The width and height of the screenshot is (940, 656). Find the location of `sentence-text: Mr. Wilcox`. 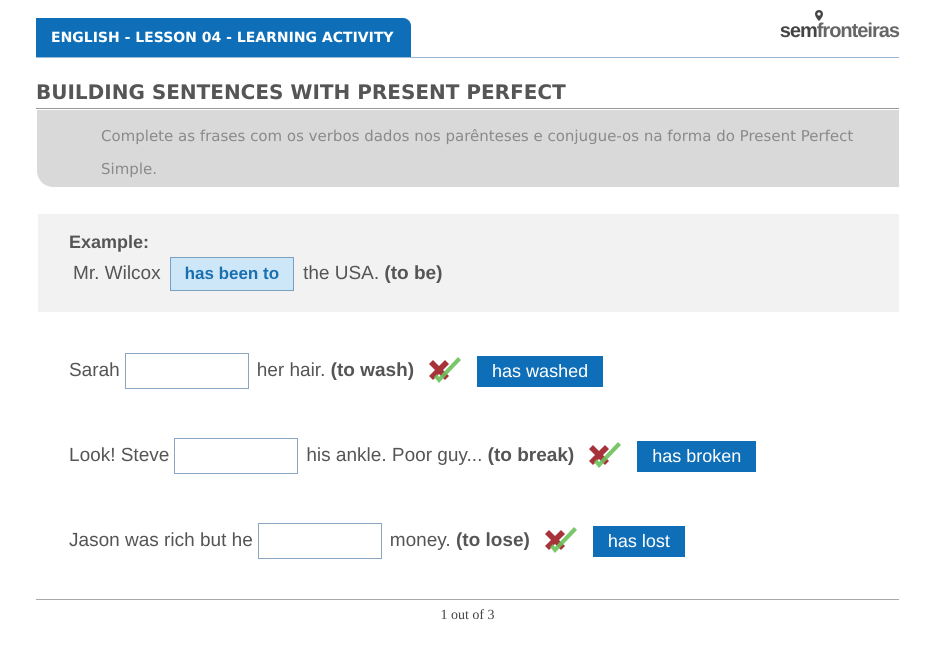

sentence-text: Mr. Wilcox is located at coordinates (117, 274).